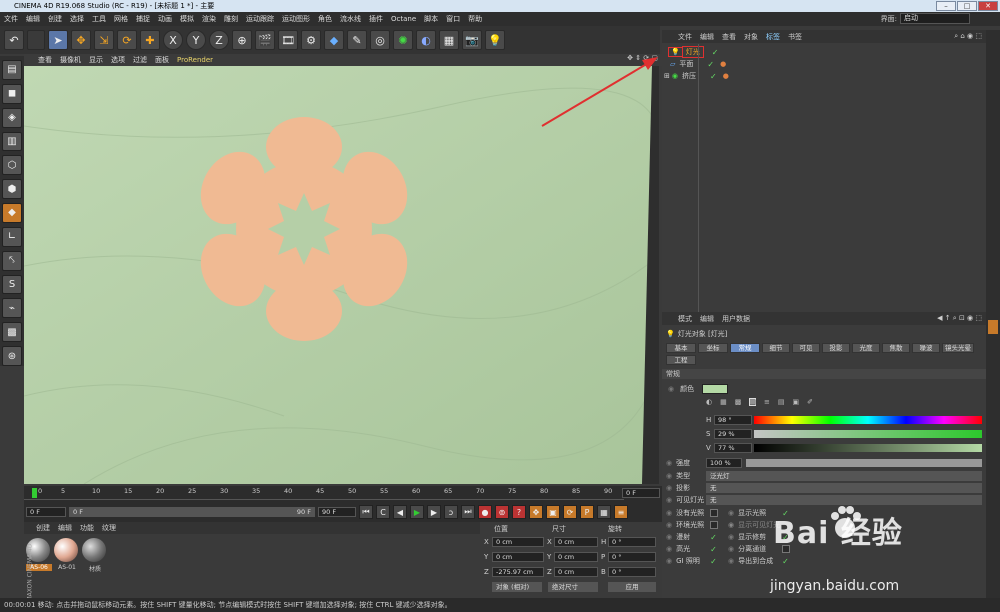 This screenshot has height=612, width=1000. Describe the element at coordinates (632, 572) in the screenshot. I see `rotation-b-field: 0 °` at that location.